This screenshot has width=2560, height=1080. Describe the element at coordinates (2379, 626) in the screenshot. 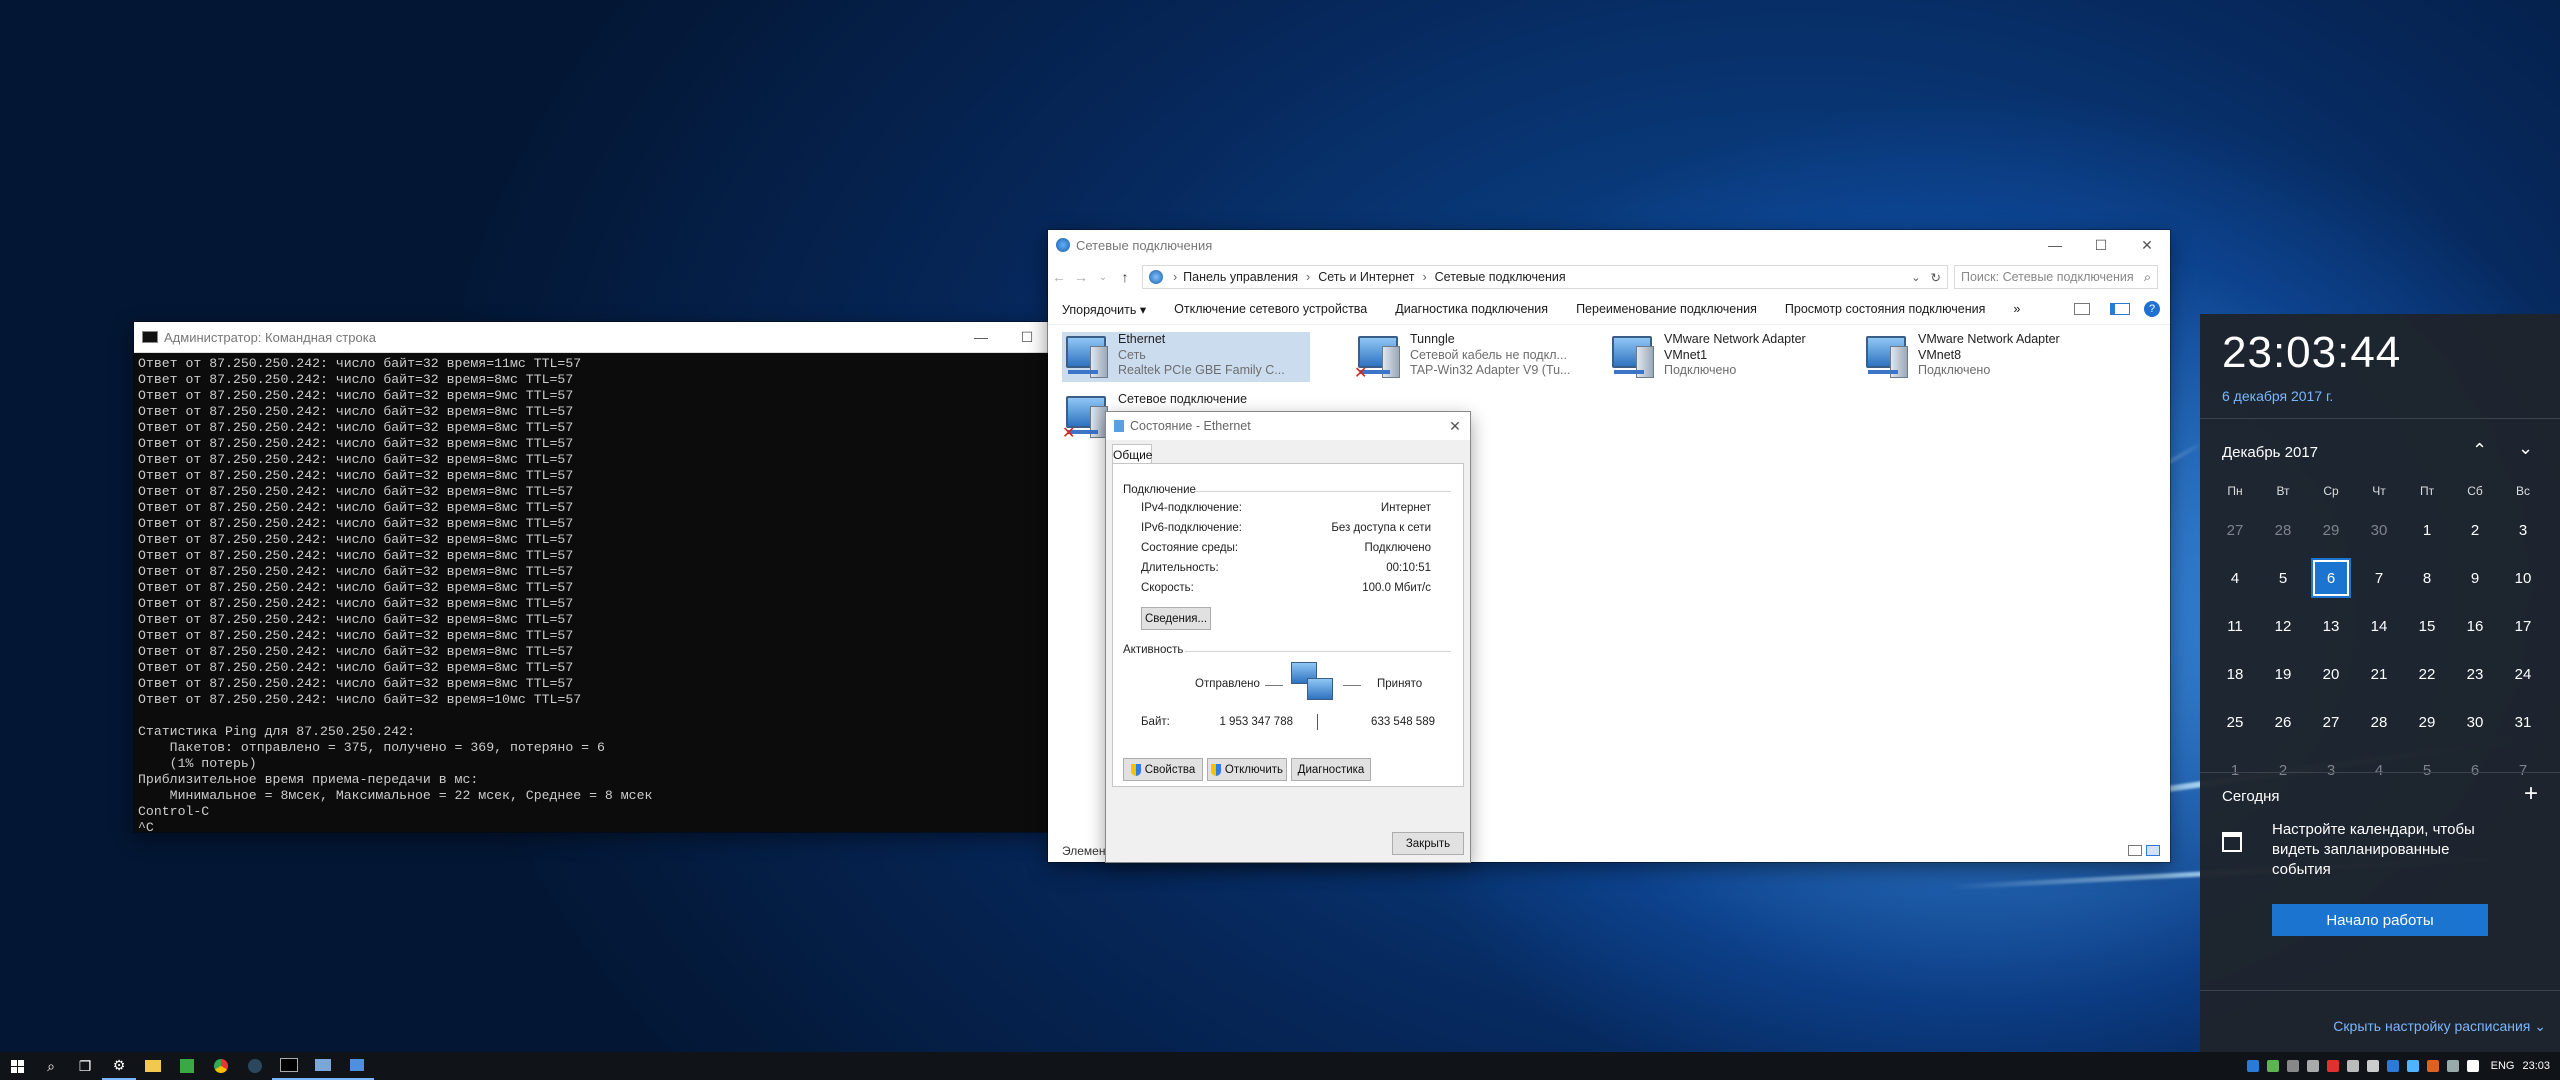

I see `calendar-day: 14` at that location.